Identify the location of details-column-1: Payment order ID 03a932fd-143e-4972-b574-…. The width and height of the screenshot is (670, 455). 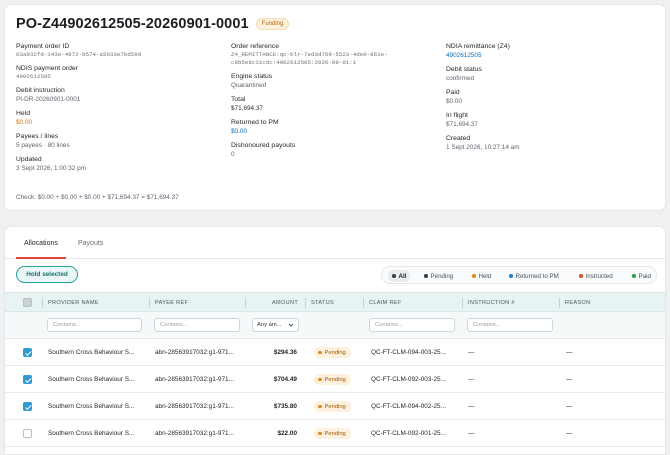
(122, 110).